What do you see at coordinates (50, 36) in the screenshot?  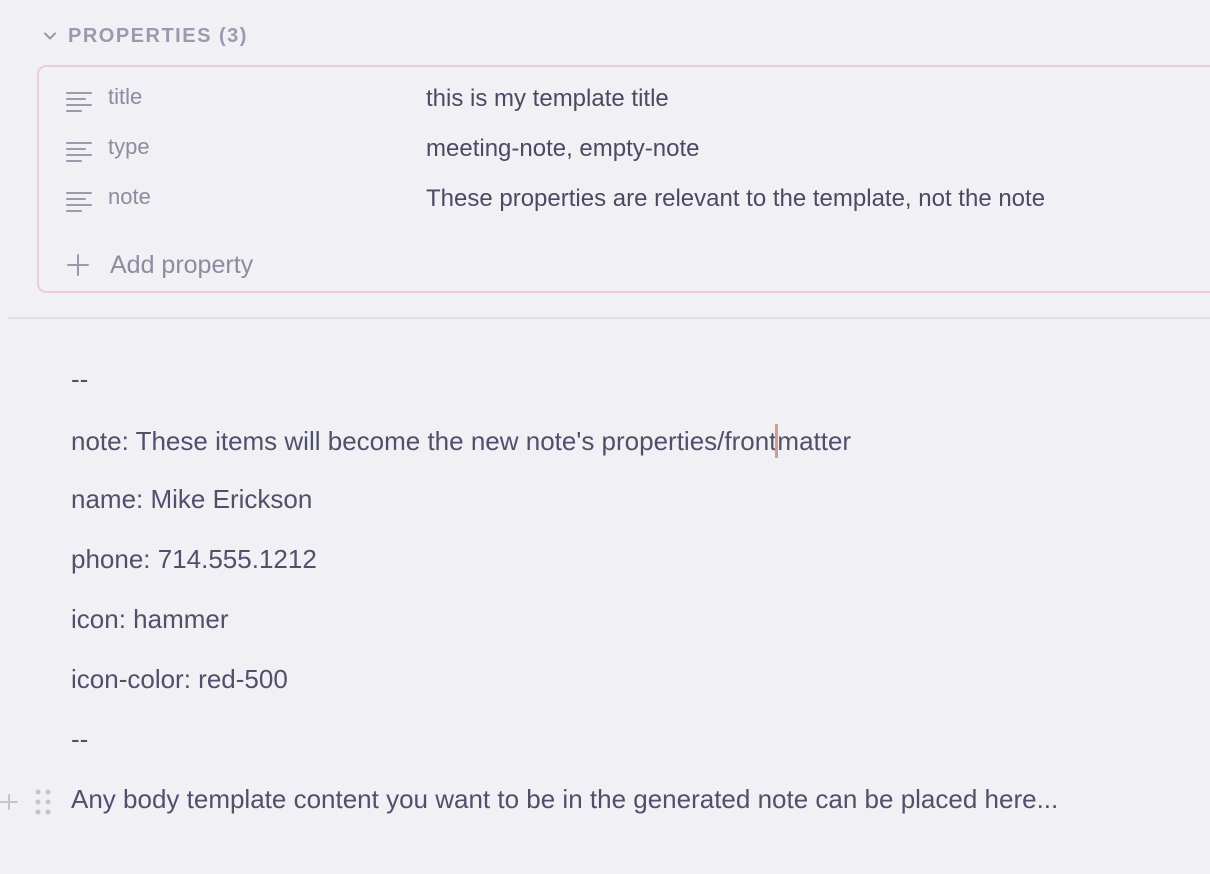 I see `chevron-down-icon` at bounding box center [50, 36].